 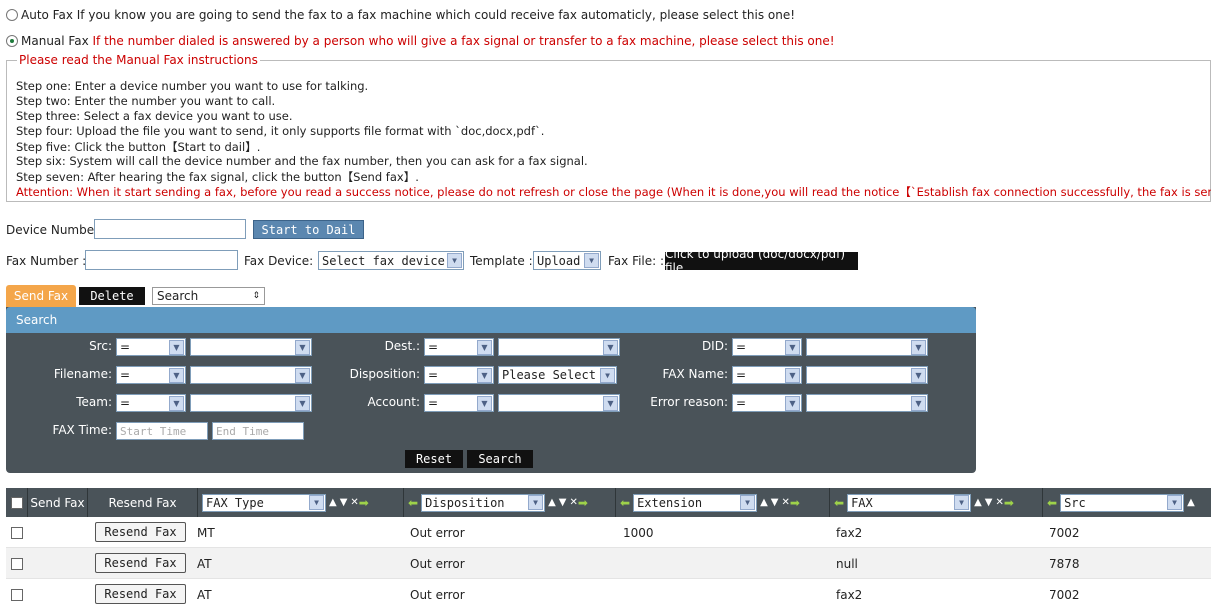 I want to click on src-value-select: ▼, so click(x=251, y=347).